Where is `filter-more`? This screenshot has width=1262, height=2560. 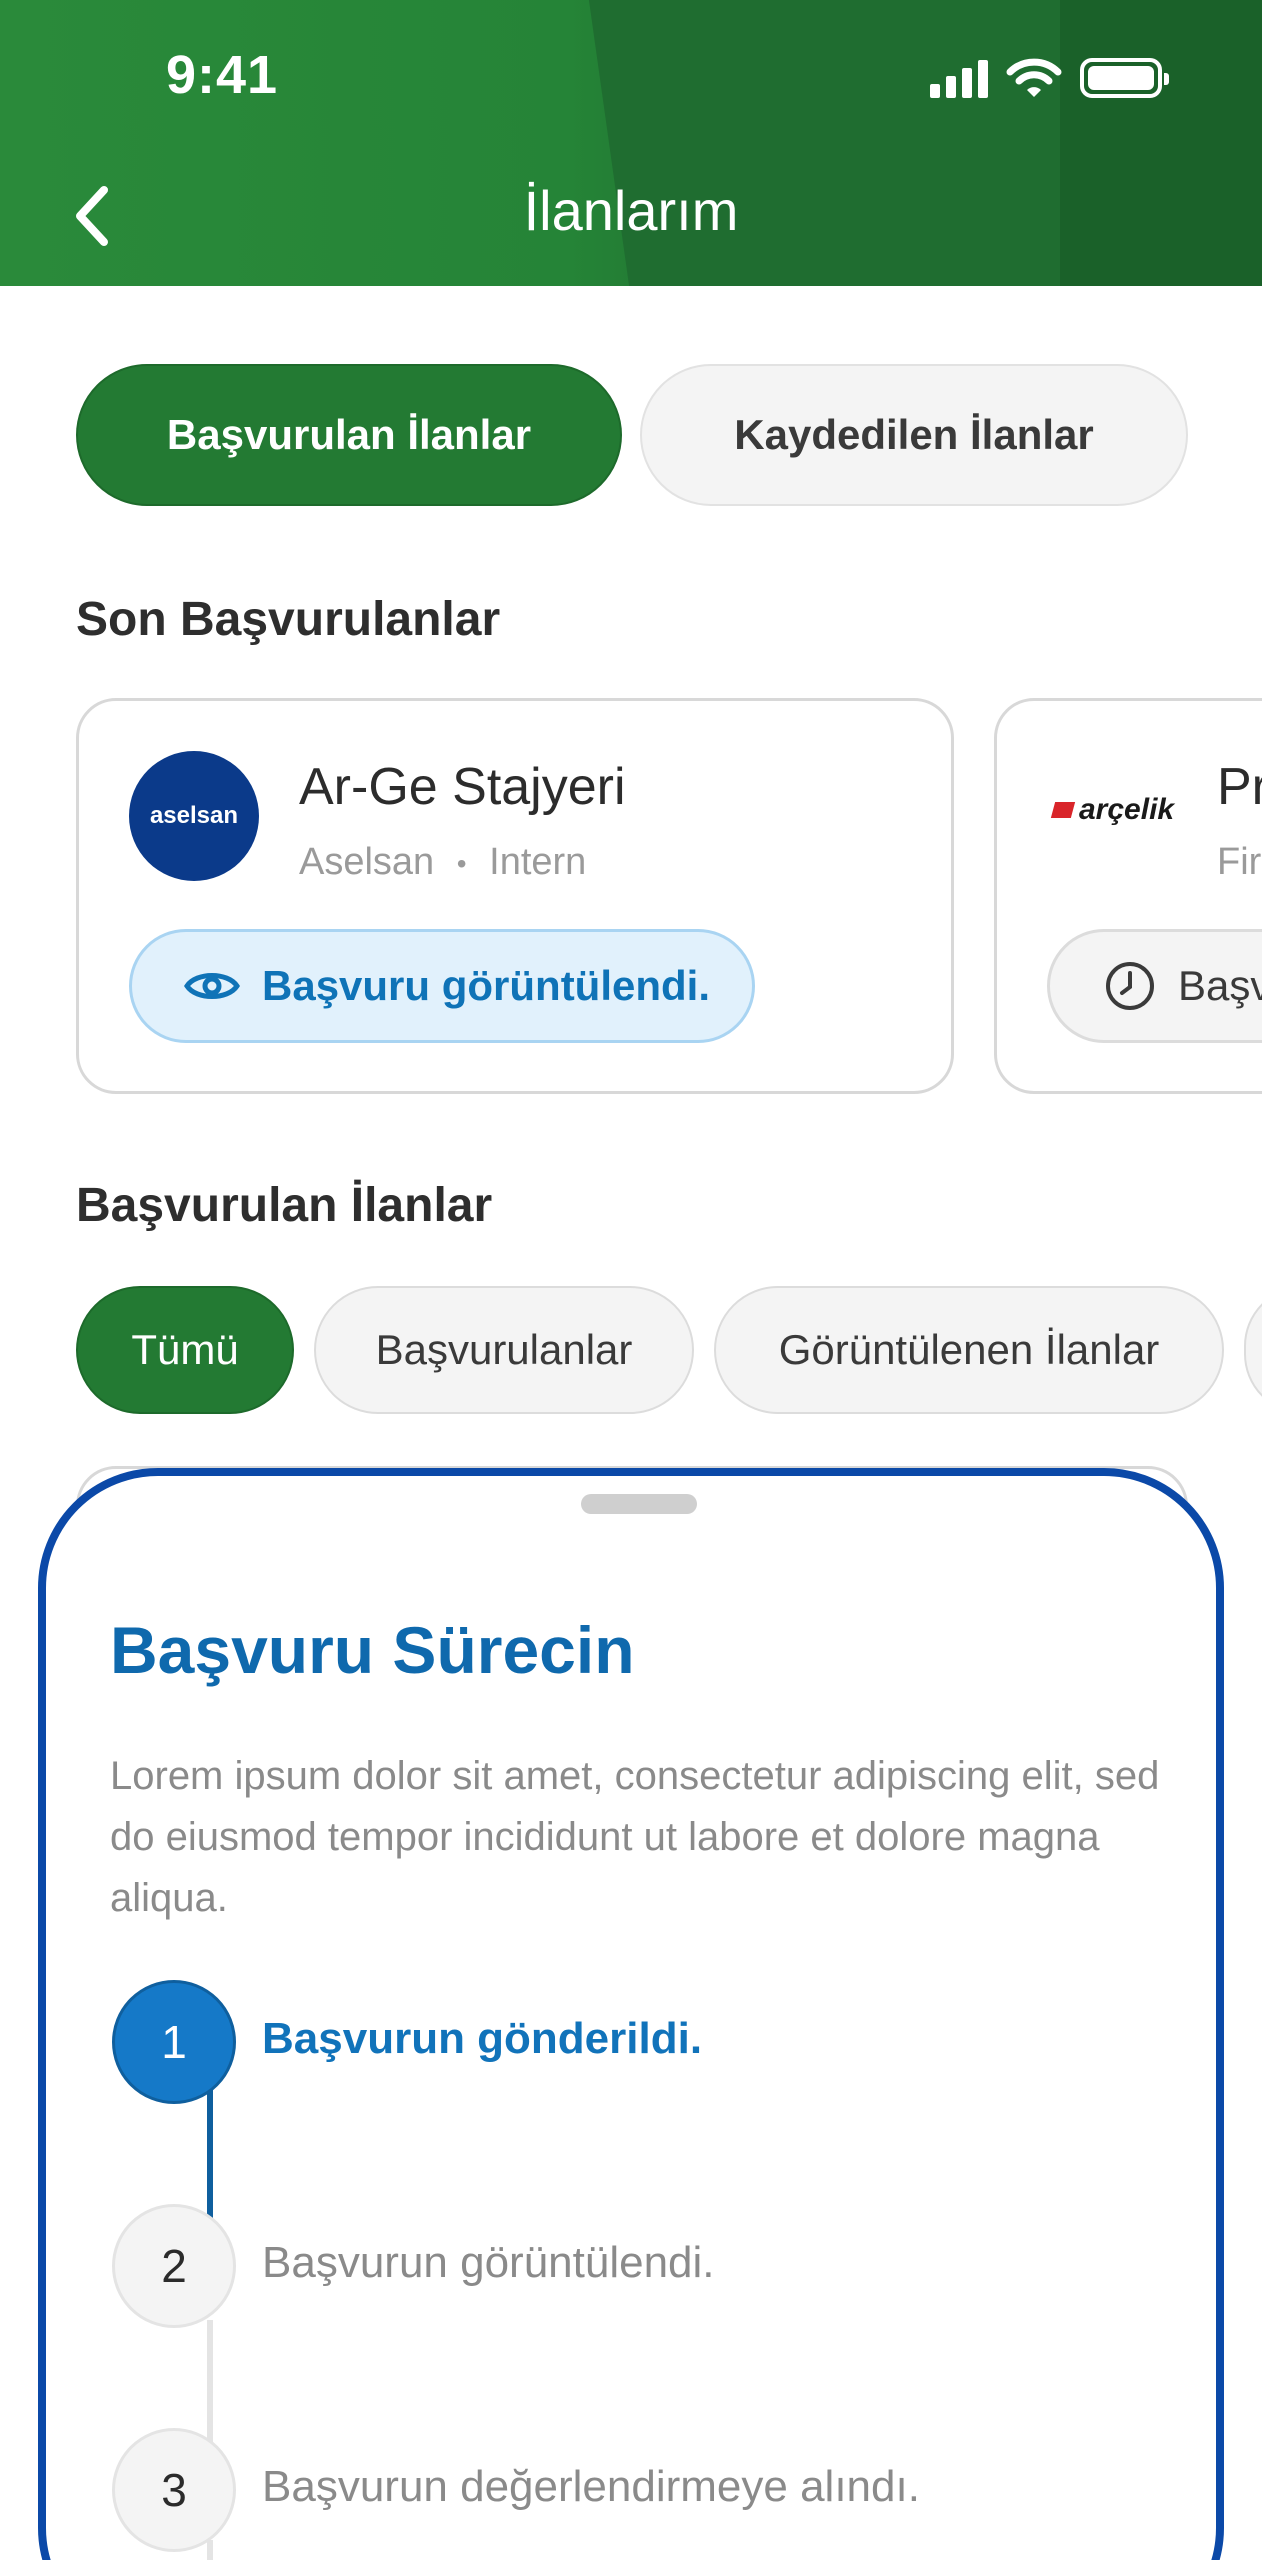
filter-more is located at coordinates (1253, 1350).